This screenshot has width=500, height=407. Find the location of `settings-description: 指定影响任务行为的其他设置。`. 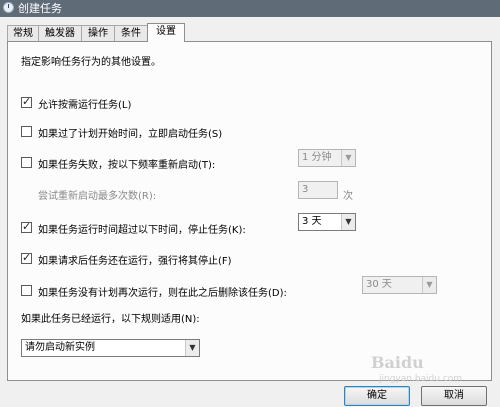

settings-description: 指定影响任务行为的其他设置。 is located at coordinates (91, 62).